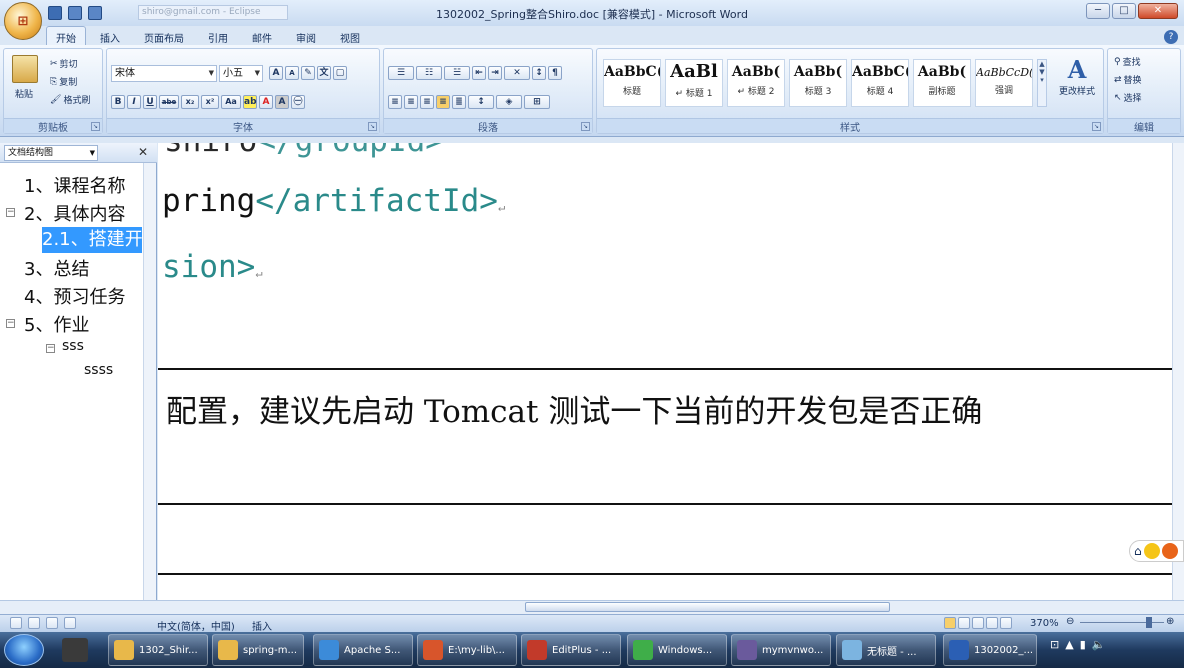 Image resolution: width=1184 pixels, height=668 pixels. I want to click on tab-view: 视图, so click(350, 36).